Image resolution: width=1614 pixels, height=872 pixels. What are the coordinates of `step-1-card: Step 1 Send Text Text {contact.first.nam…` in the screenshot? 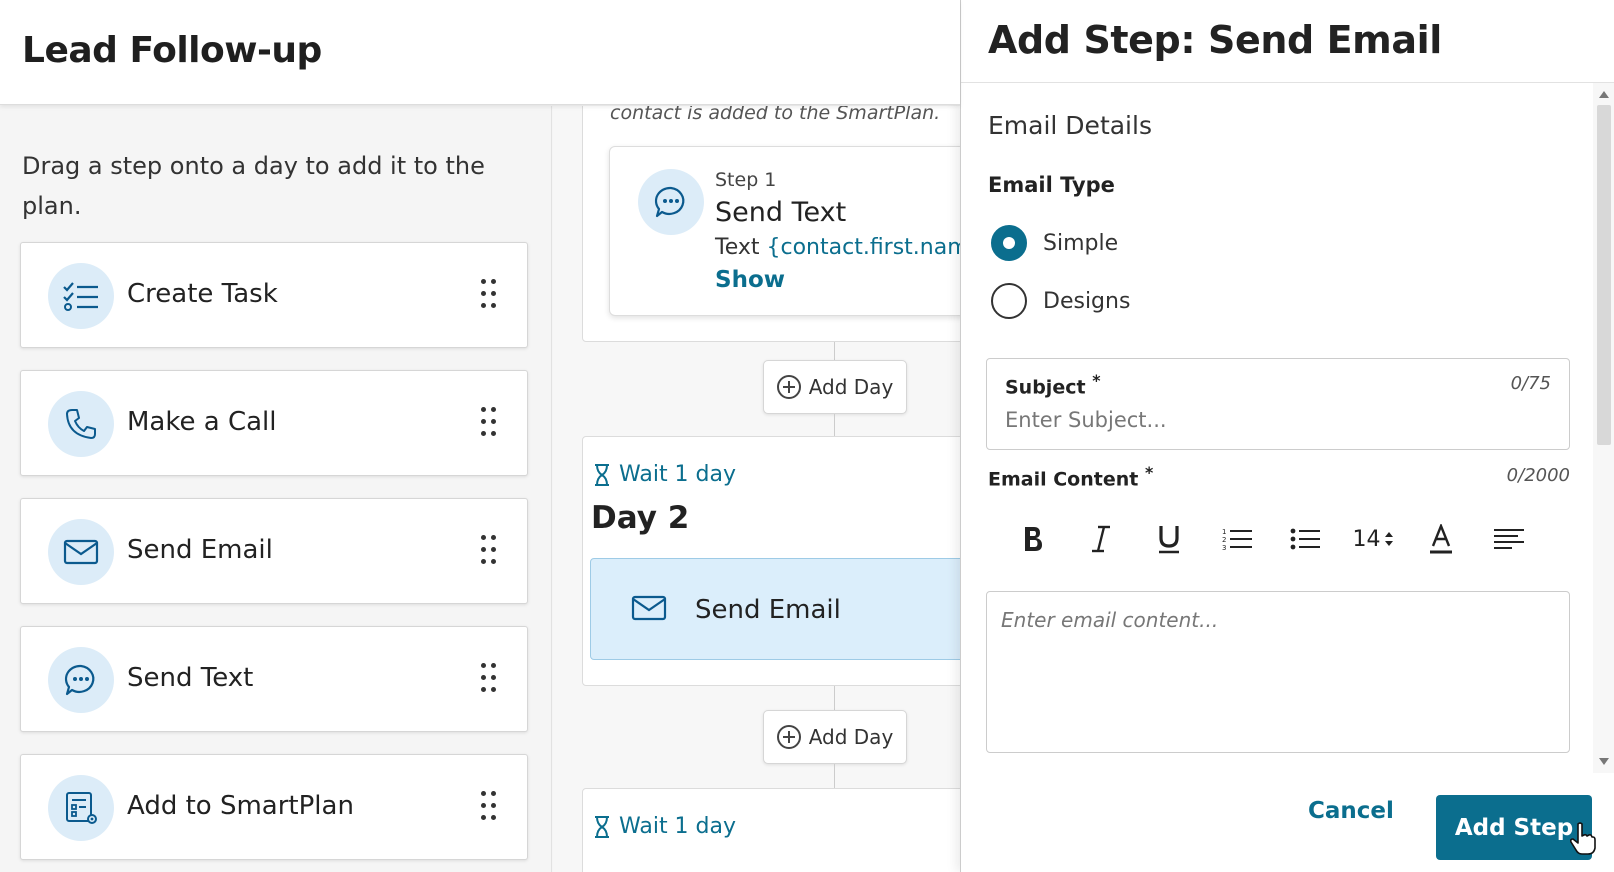 It's located at (784, 231).